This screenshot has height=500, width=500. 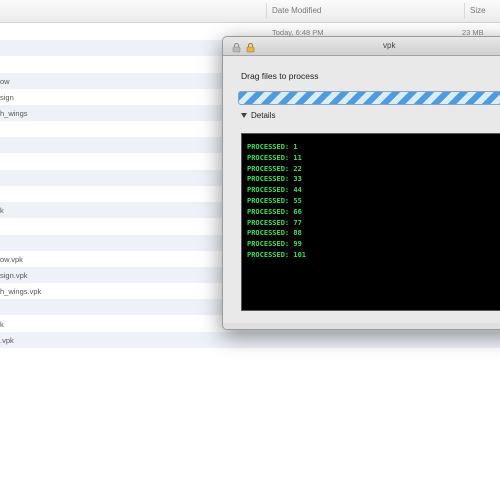 I want to click on column-header-date-modified: Date Modified, so click(x=296, y=10).